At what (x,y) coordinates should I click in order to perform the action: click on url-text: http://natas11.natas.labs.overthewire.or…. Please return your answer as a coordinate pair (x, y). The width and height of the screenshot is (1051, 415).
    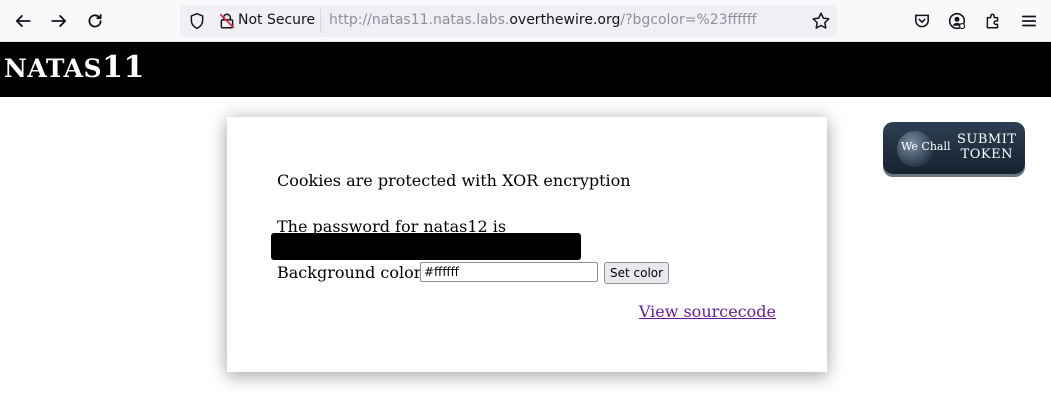
    Looking at the image, I should click on (543, 20).